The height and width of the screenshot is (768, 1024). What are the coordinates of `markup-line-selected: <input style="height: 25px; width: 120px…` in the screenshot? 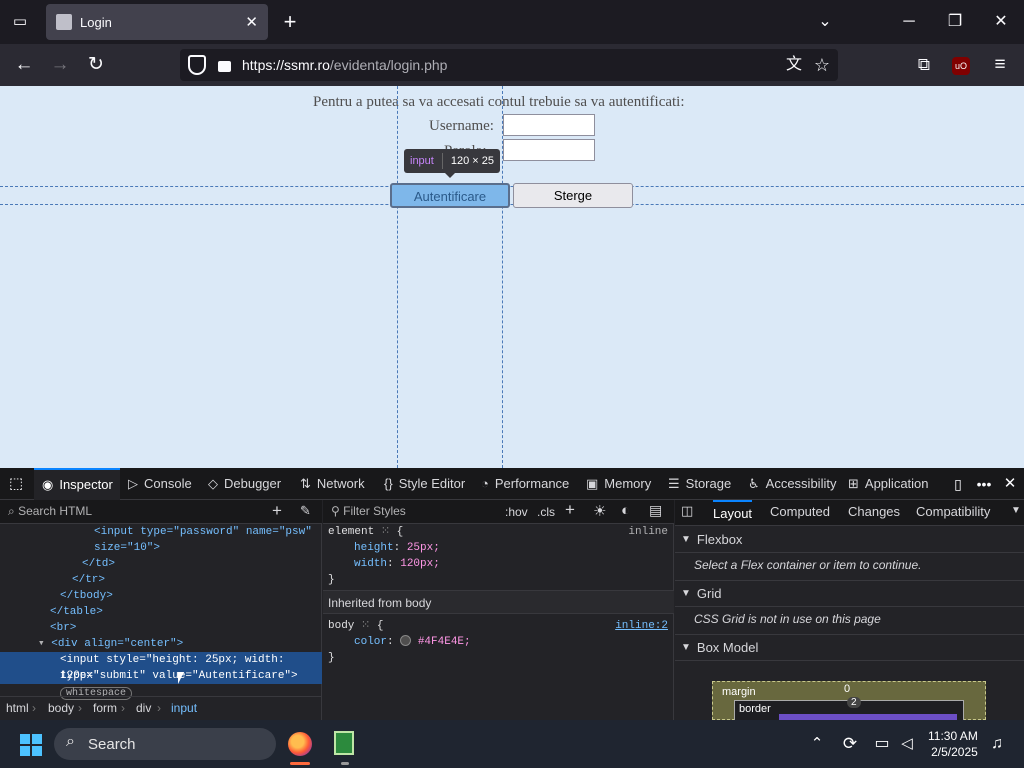 It's located at (161, 668).